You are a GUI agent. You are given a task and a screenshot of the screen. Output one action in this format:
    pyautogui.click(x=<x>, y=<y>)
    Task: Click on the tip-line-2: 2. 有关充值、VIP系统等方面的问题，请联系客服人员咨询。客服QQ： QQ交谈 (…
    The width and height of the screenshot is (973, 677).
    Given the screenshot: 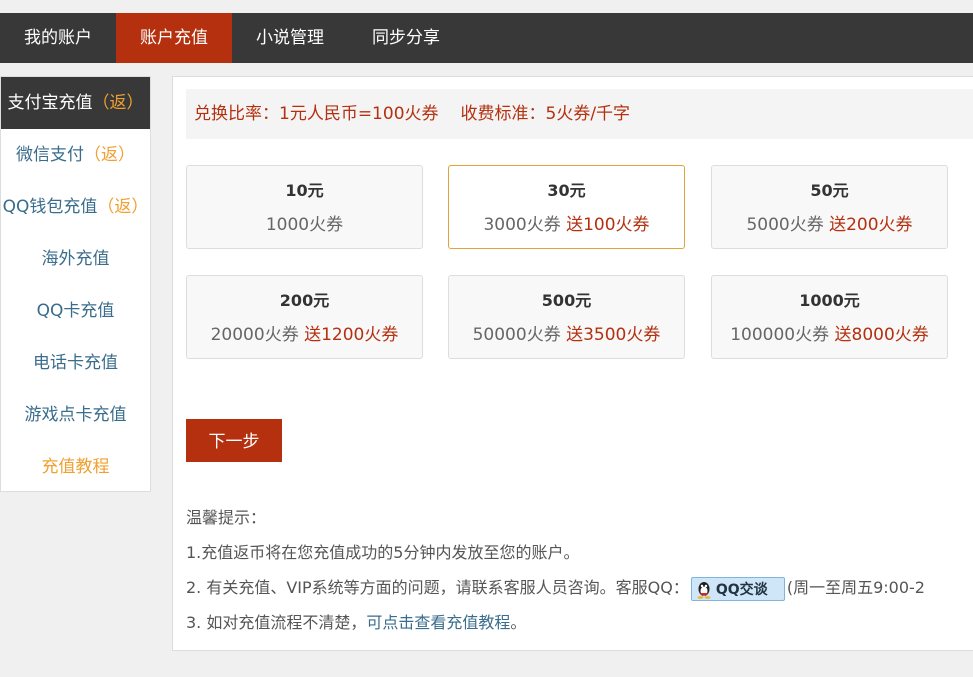 What is the action you would take?
    pyautogui.click(x=579, y=587)
    